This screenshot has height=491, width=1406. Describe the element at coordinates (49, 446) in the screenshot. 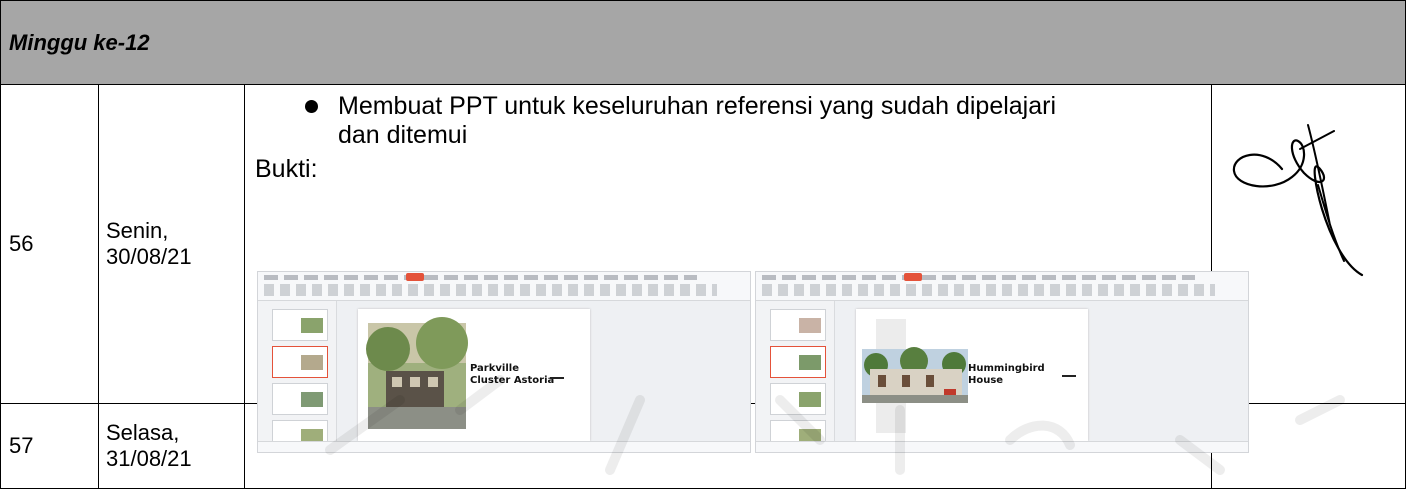

I see `row-number: 57` at that location.